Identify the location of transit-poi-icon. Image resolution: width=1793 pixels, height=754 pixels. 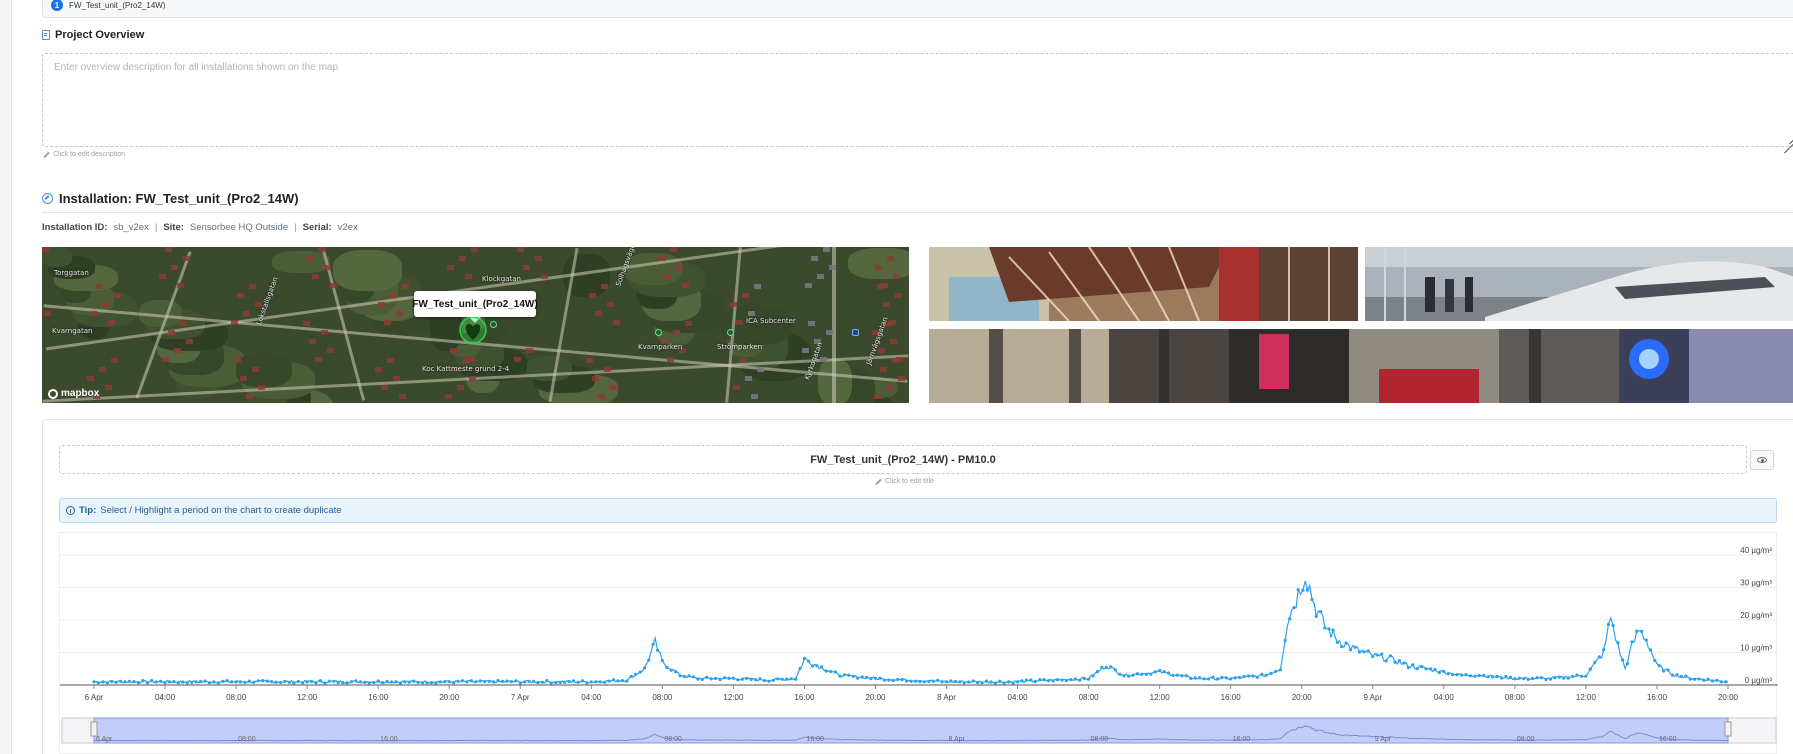
(855, 332).